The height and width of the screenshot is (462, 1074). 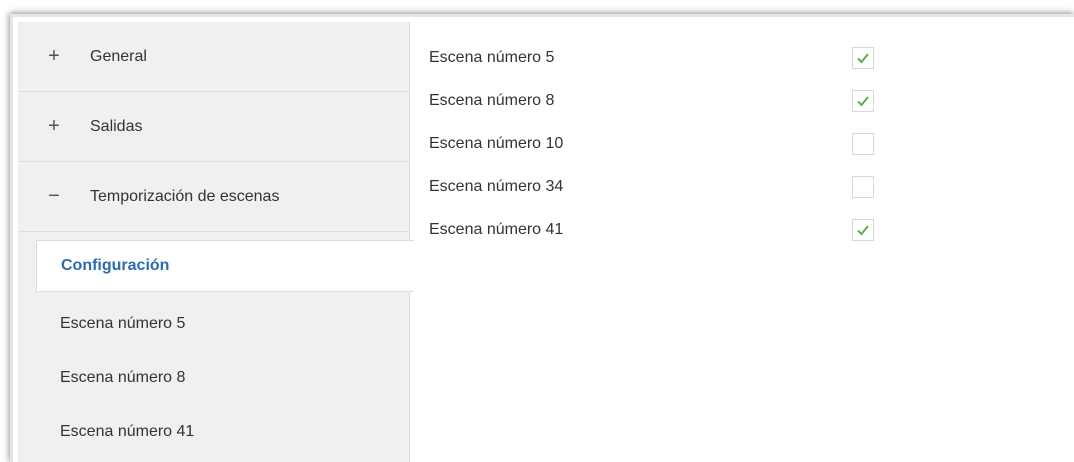 I want to click on scene-5-checkbox, so click(x=863, y=58).